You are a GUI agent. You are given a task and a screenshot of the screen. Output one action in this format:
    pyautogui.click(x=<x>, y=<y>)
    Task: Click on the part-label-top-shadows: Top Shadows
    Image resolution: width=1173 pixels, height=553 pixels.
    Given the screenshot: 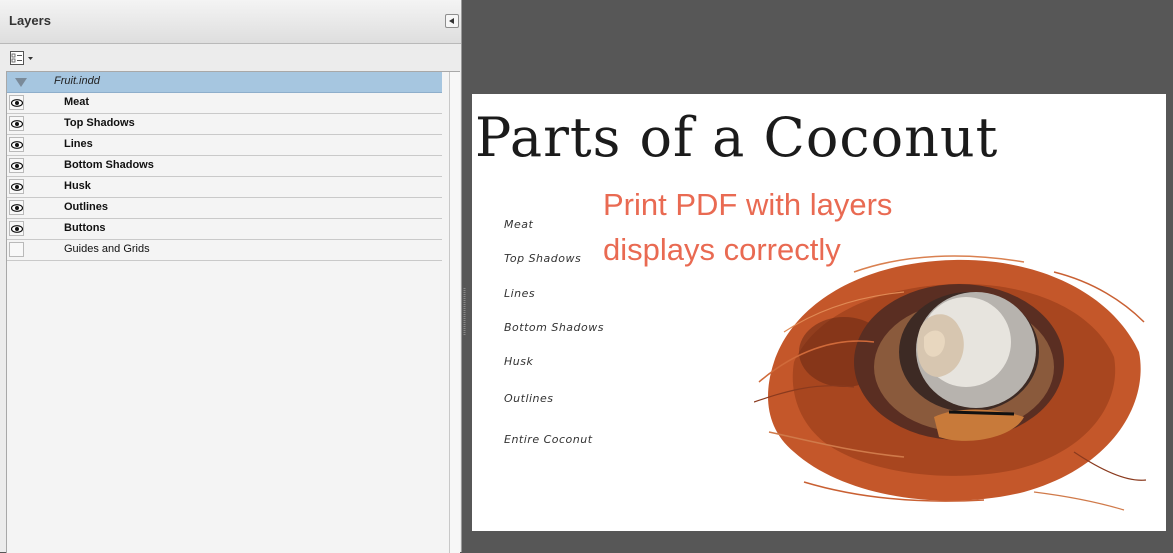 What is the action you would take?
    pyautogui.click(x=542, y=258)
    